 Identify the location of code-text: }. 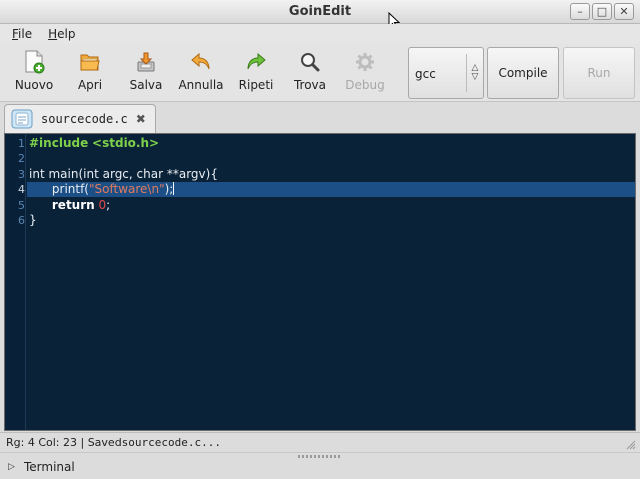
(33, 220).